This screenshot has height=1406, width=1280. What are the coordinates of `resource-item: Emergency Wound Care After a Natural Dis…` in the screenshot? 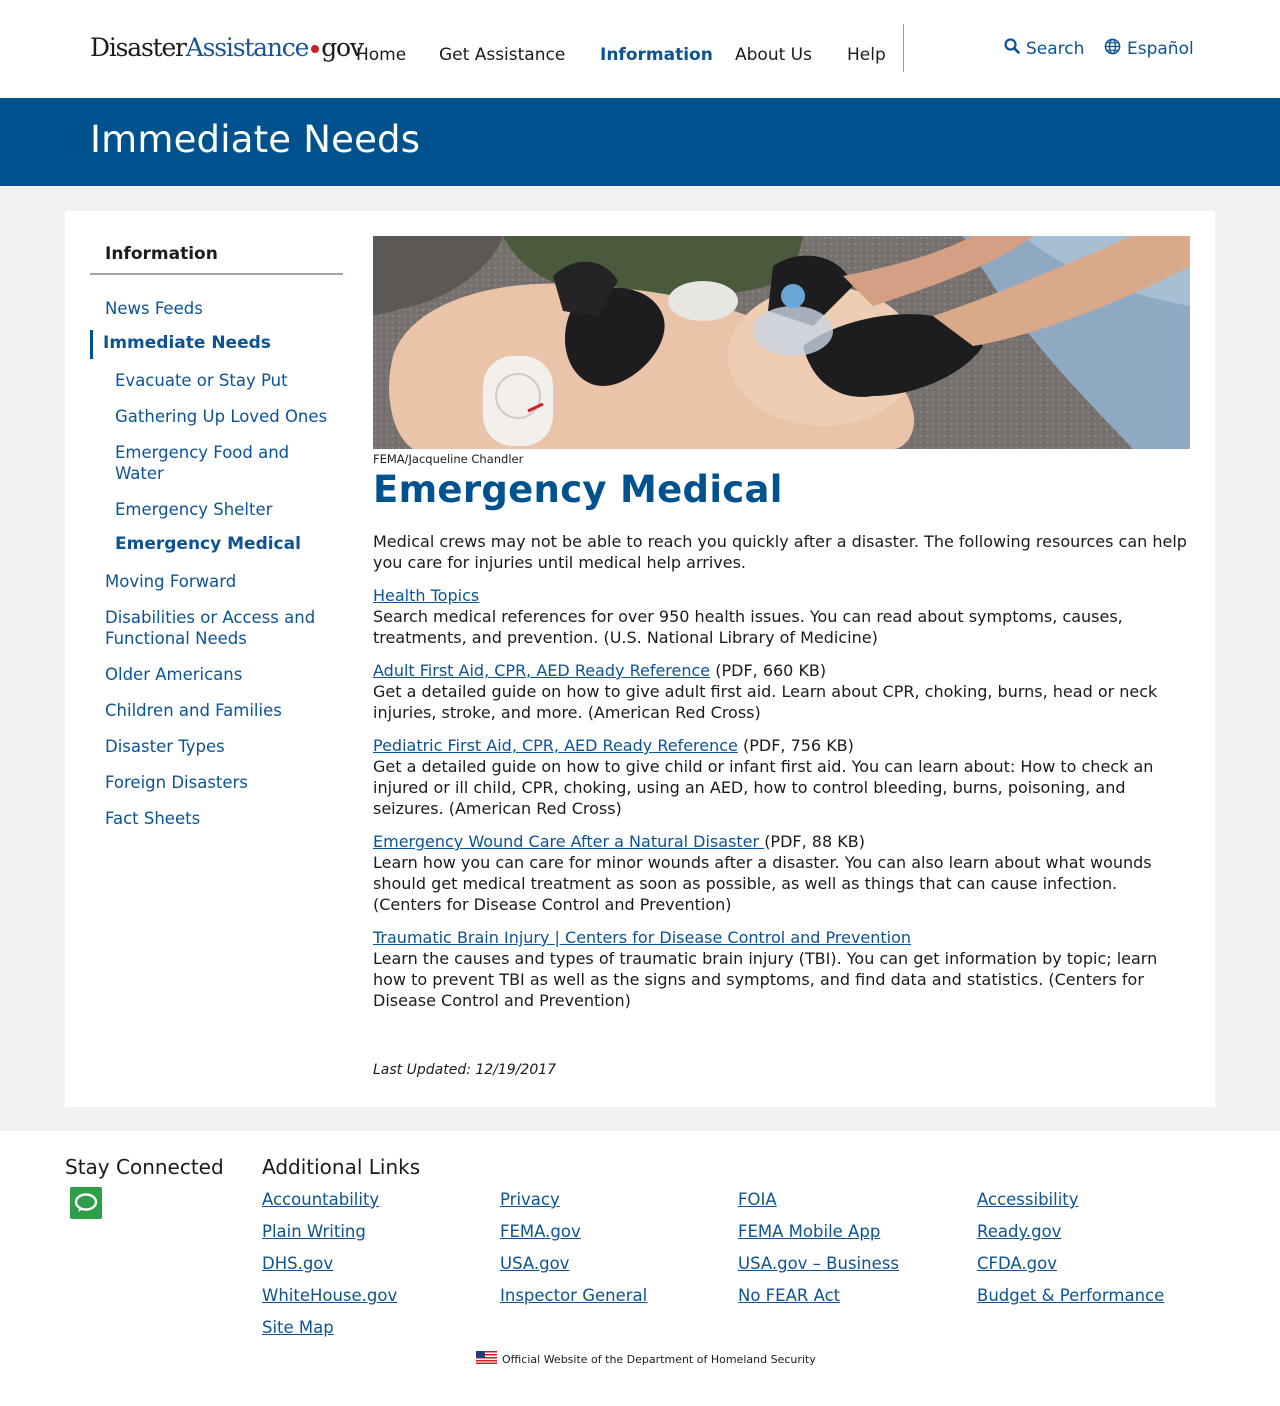 It's located at (762, 873).